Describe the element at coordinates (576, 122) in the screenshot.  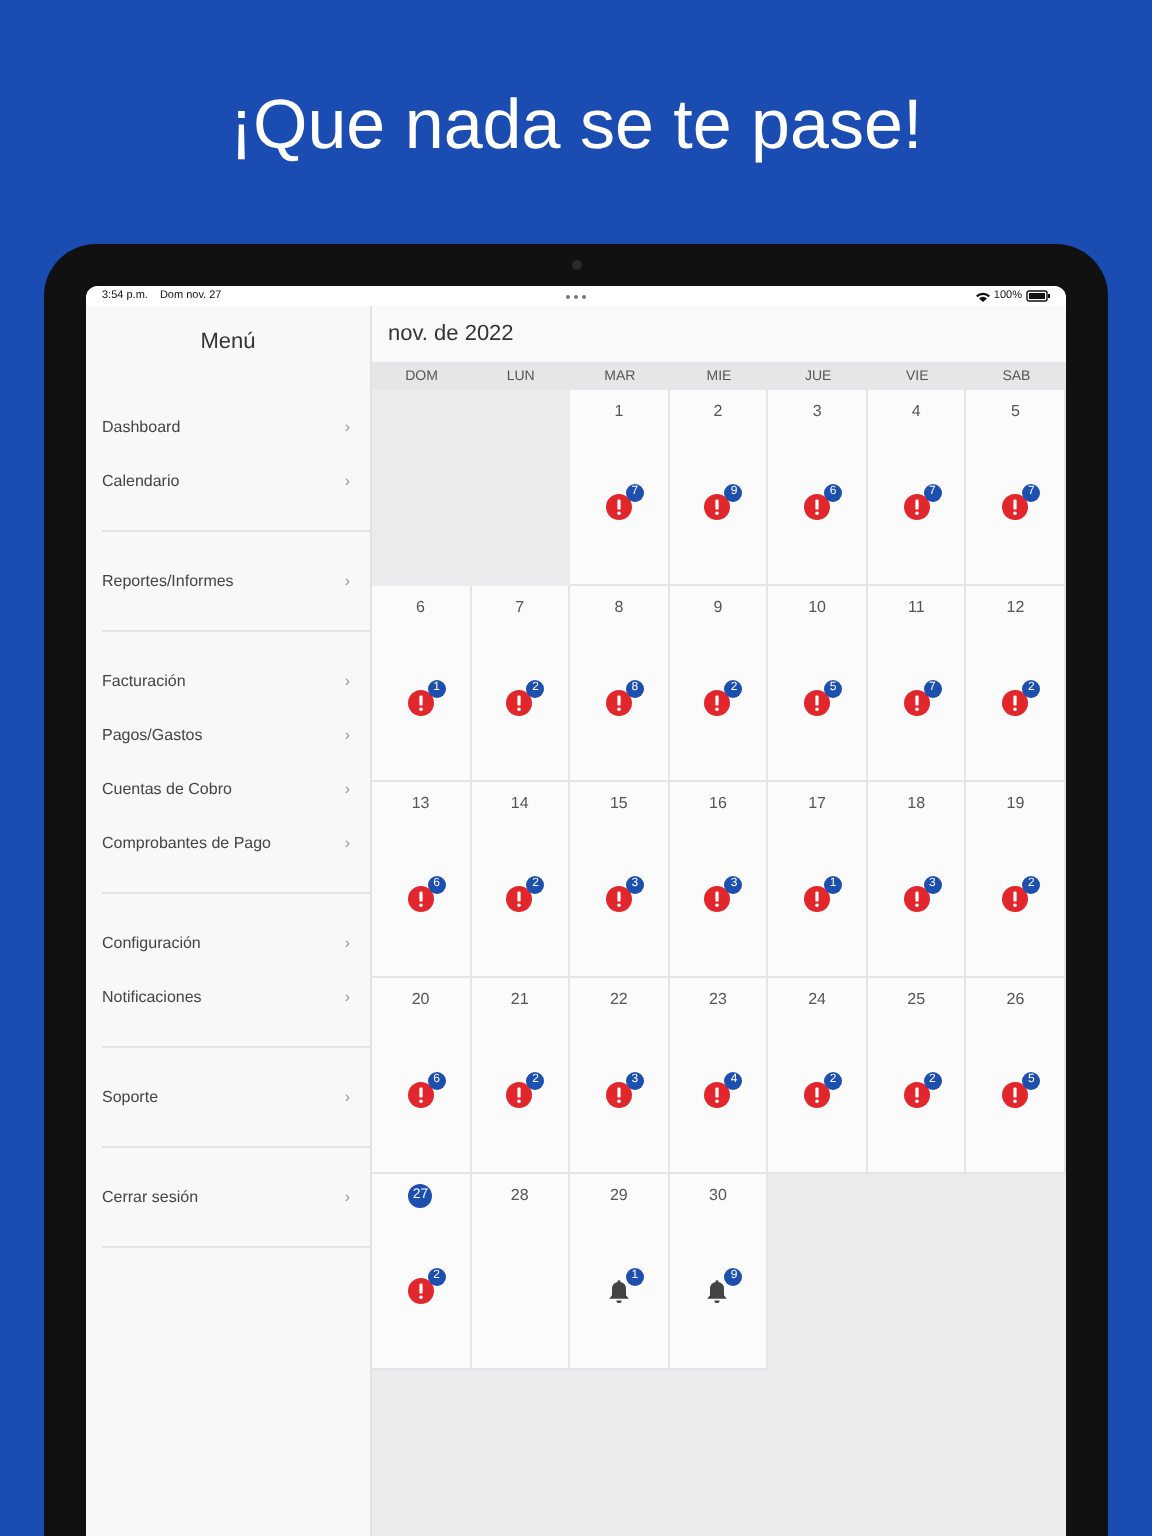
I see `headline: ¡Que nada se te pase!` at that location.